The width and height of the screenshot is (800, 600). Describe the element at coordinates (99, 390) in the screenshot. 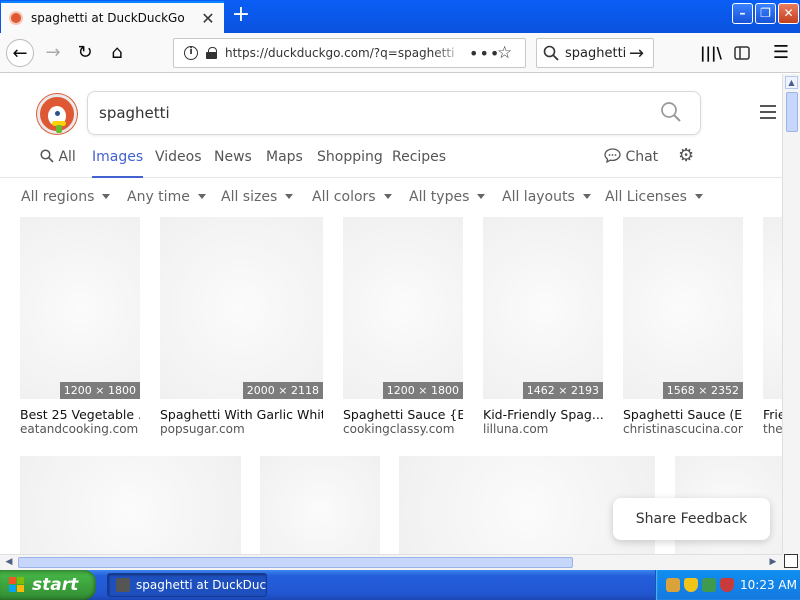

I see `image-dimensions: 1200 × 1800` at that location.